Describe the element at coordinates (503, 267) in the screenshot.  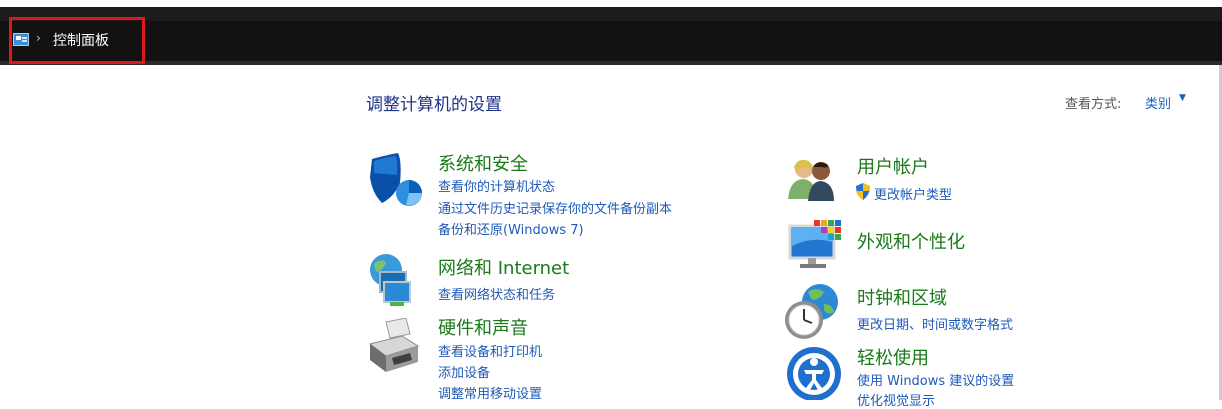
I see `category-network-internet: 网络和 Internet` at that location.